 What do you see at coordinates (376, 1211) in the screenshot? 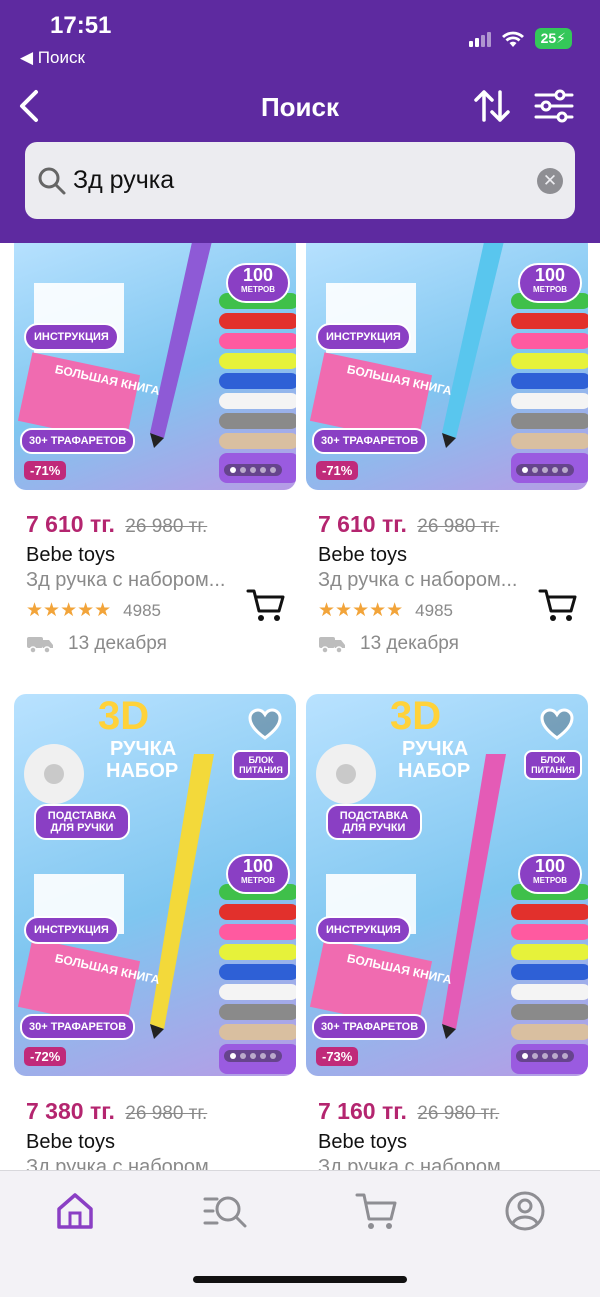
I see `cart-icon` at bounding box center [376, 1211].